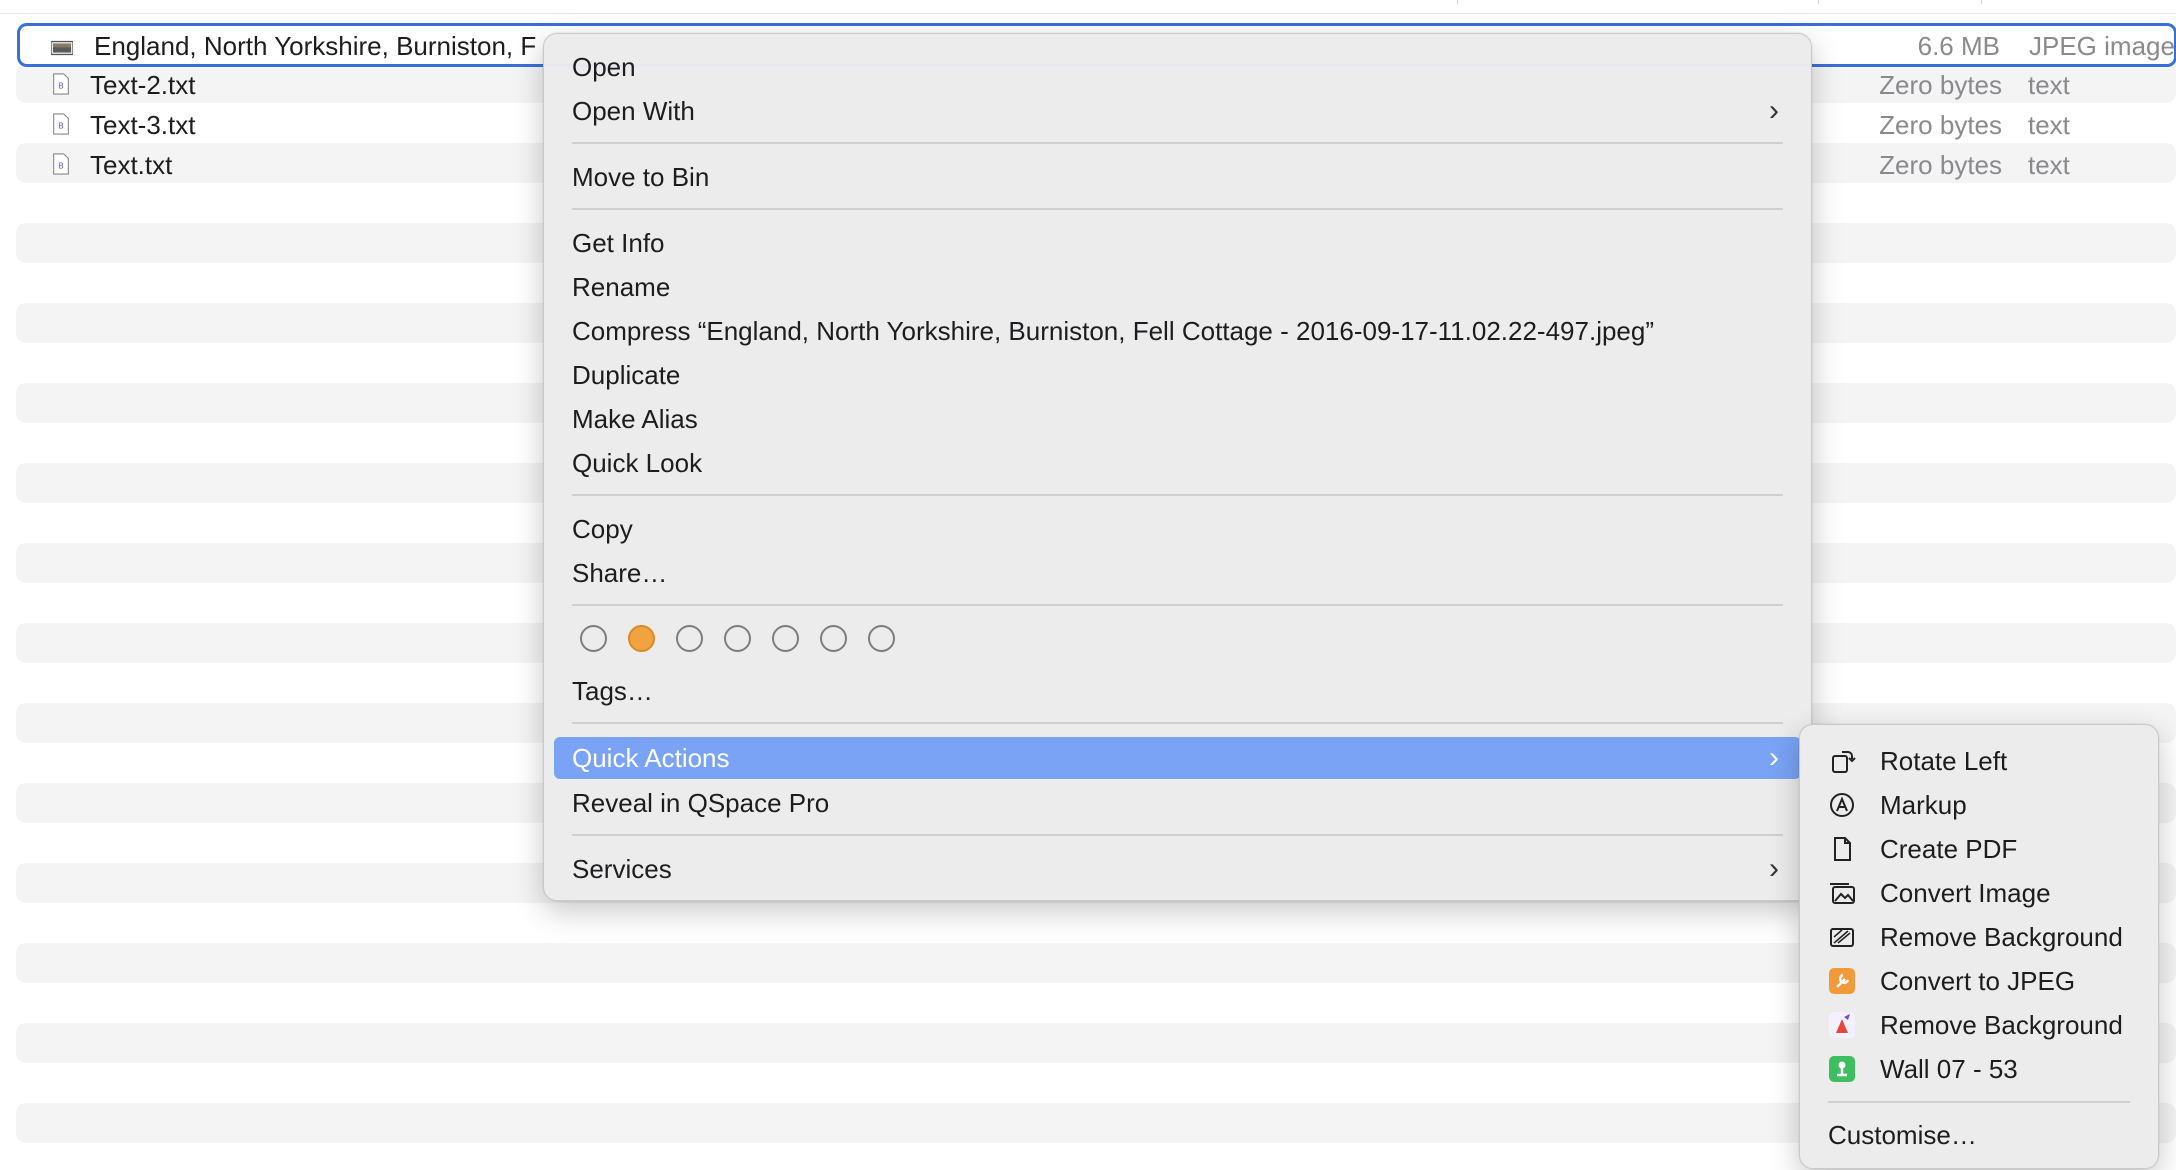 The width and height of the screenshot is (2176, 1170). I want to click on menu-item-label: Quick Actions, so click(651, 758).